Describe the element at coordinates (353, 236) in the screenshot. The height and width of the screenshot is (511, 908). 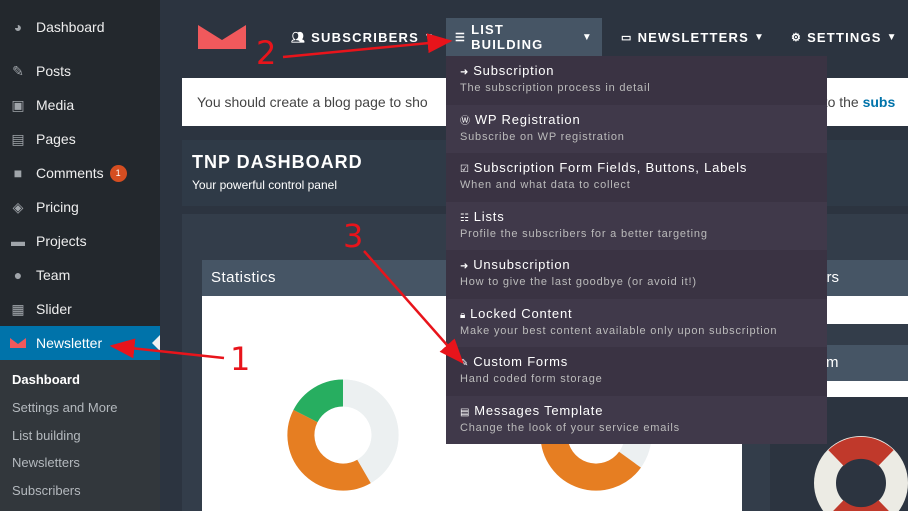
I see `annotation-number-3: 3` at that location.